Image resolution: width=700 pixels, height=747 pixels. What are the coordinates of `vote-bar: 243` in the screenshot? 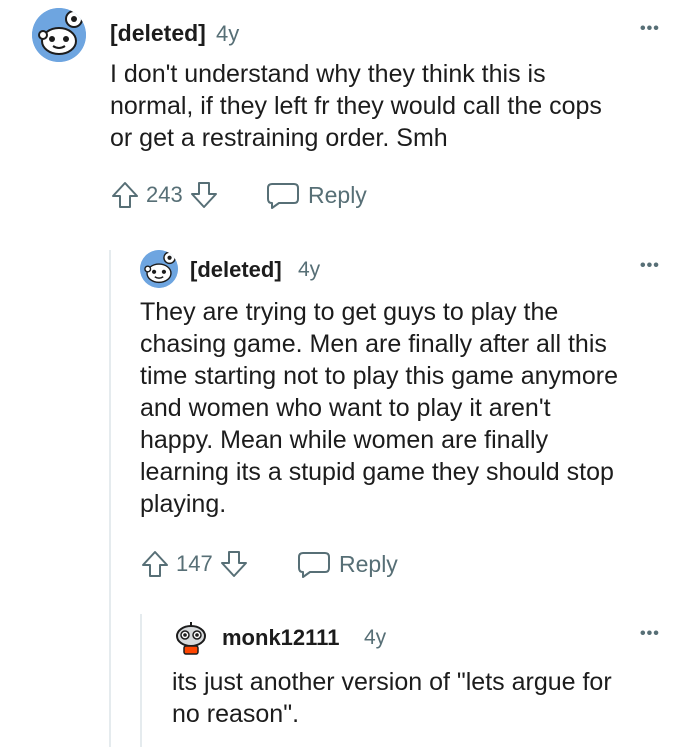 It's located at (164, 195).